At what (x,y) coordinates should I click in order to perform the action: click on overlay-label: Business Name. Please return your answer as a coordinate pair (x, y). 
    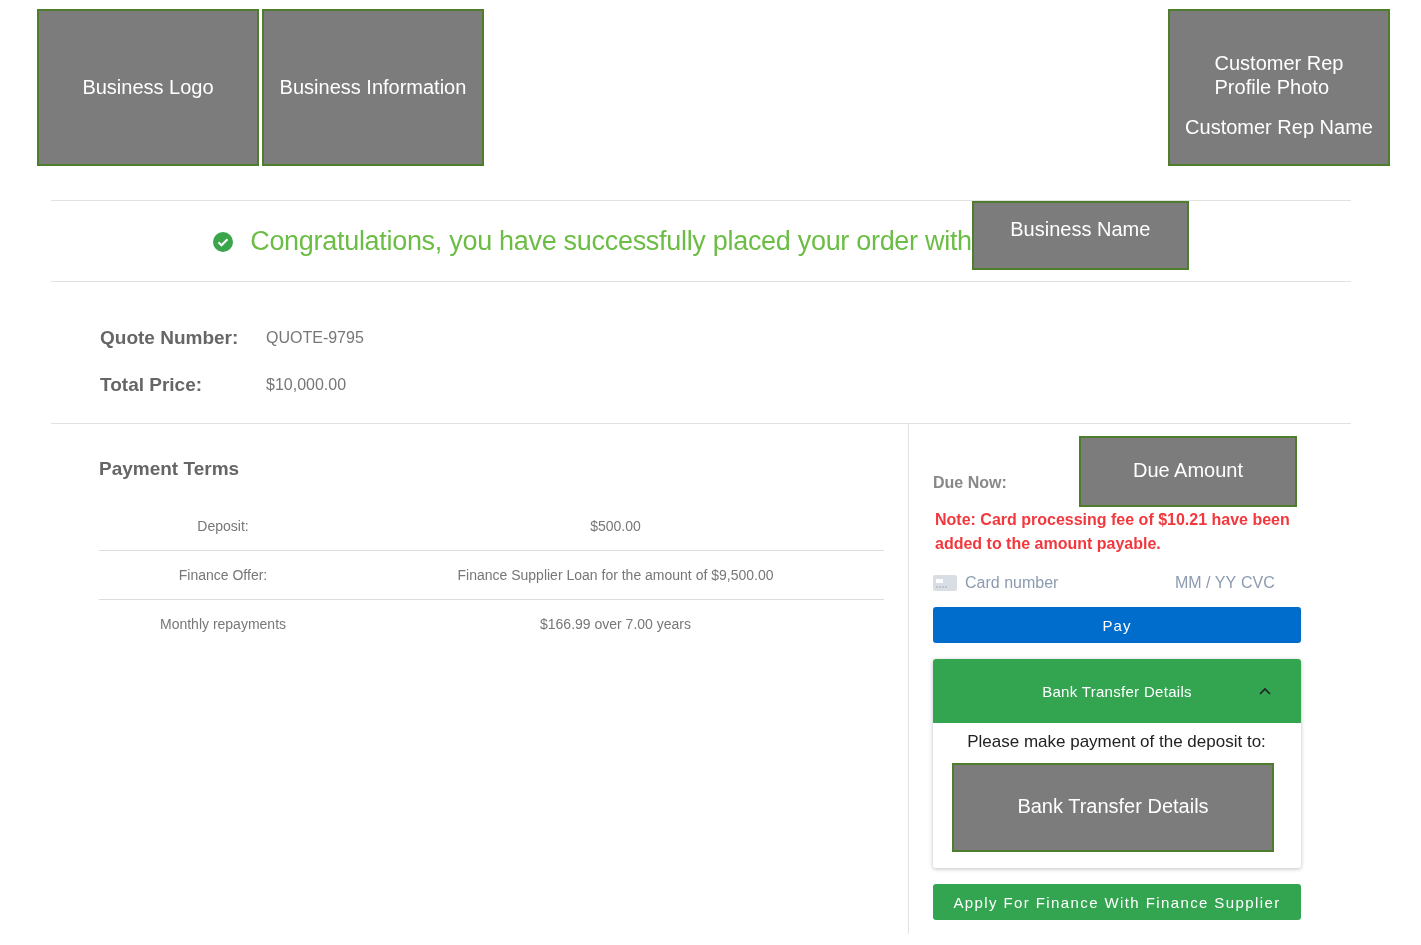
    Looking at the image, I should click on (1080, 229).